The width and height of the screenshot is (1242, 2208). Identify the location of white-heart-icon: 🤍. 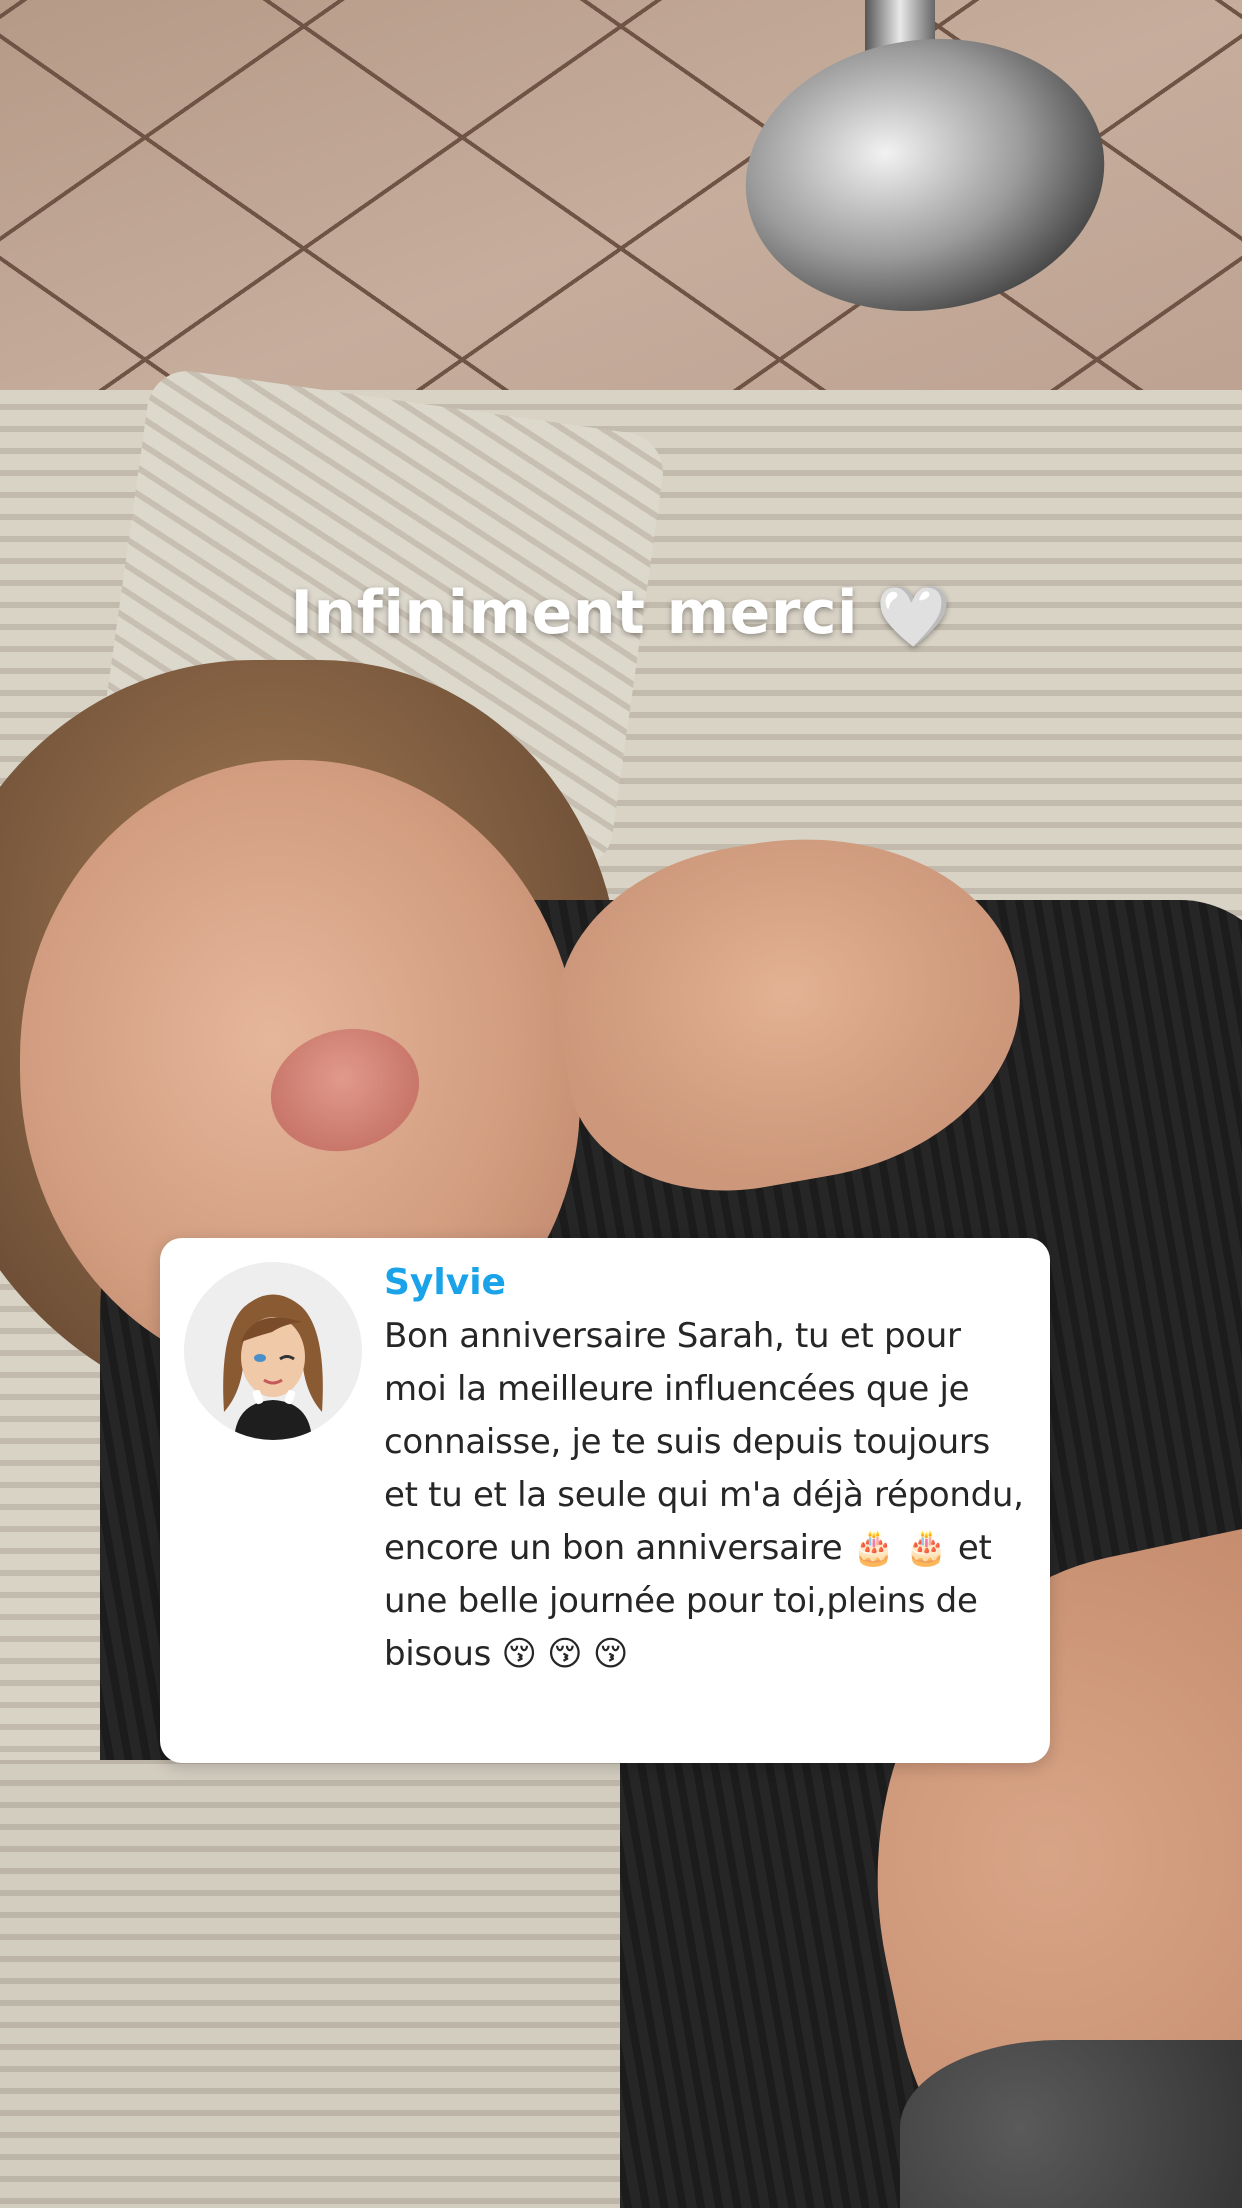
(914, 617).